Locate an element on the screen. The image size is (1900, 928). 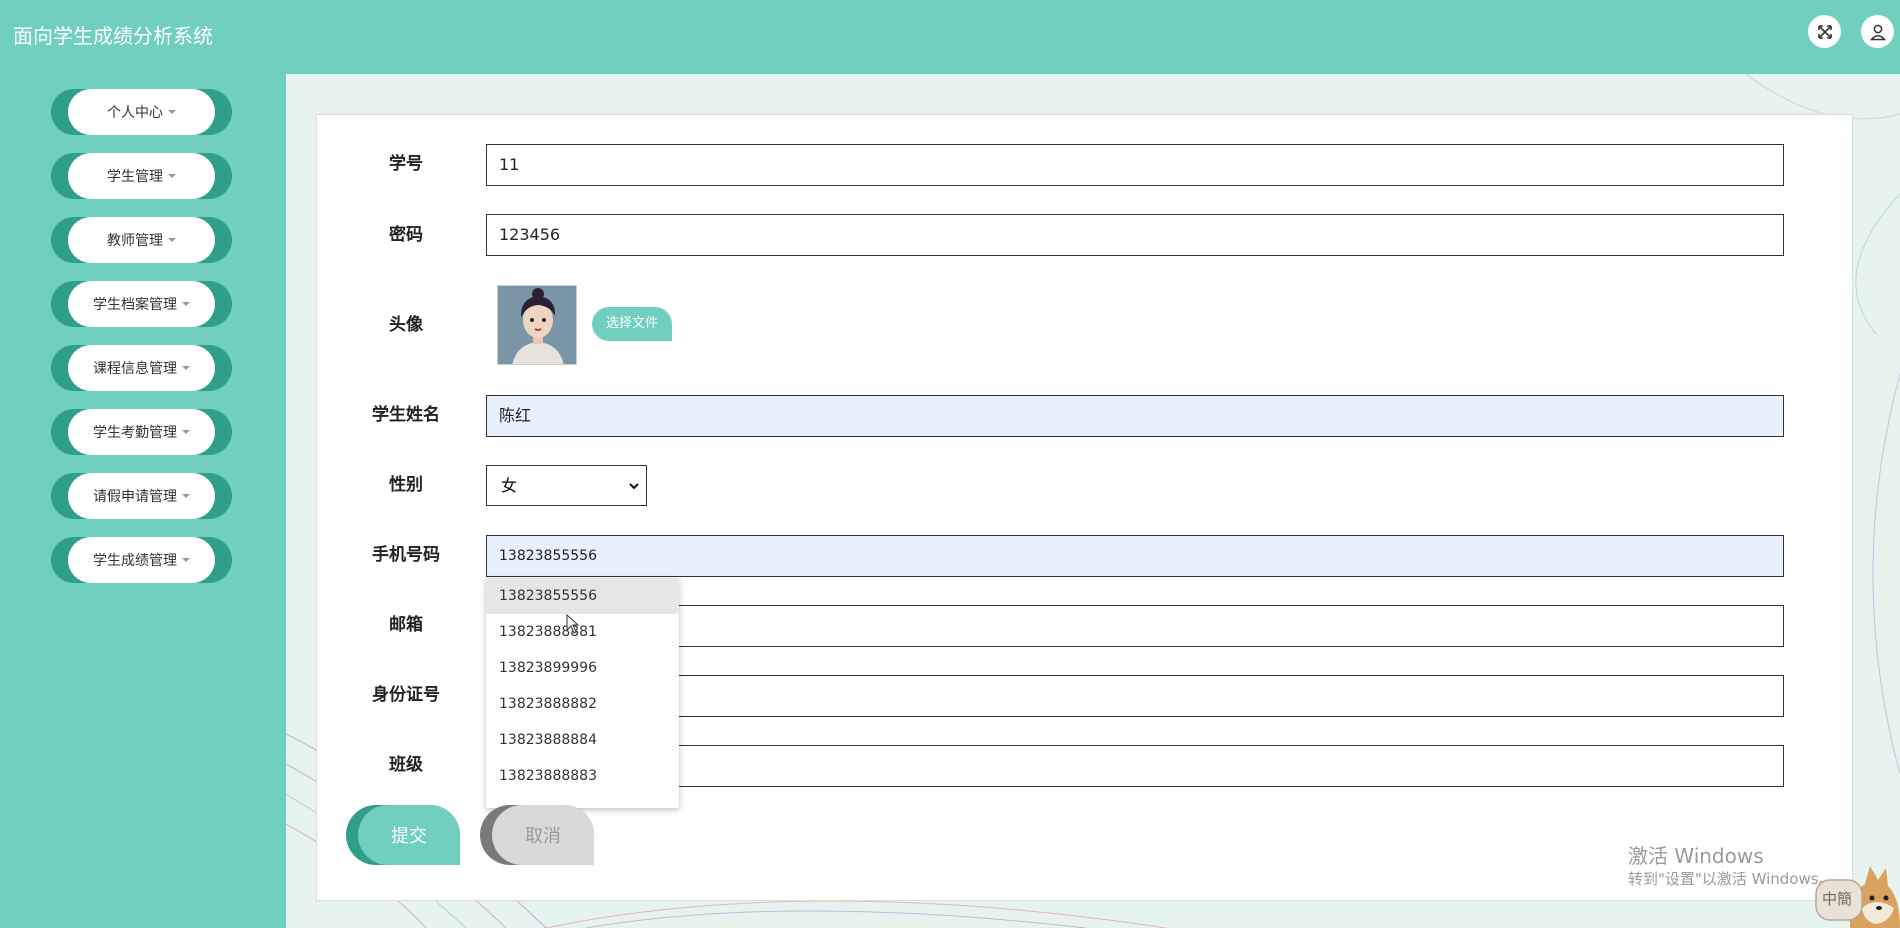
class-input is located at coordinates (1135, 766).